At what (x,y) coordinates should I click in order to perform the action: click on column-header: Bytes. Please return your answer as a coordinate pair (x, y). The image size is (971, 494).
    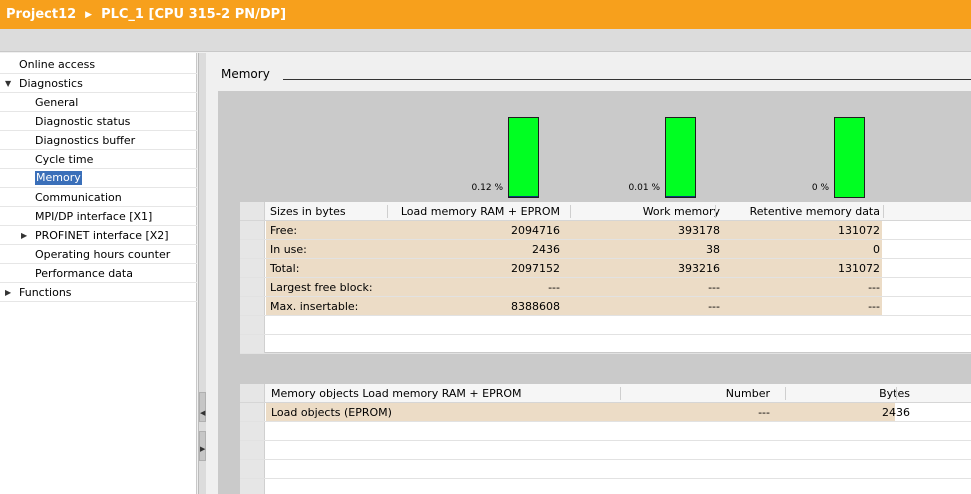
    Looking at the image, I should click on (894, 393).